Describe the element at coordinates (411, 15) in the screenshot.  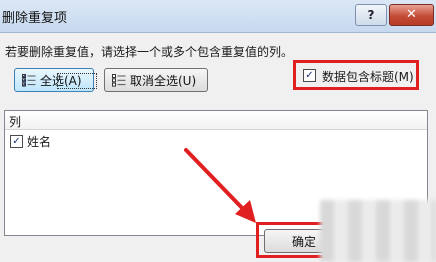
I see `close-button: ✕` at that location.